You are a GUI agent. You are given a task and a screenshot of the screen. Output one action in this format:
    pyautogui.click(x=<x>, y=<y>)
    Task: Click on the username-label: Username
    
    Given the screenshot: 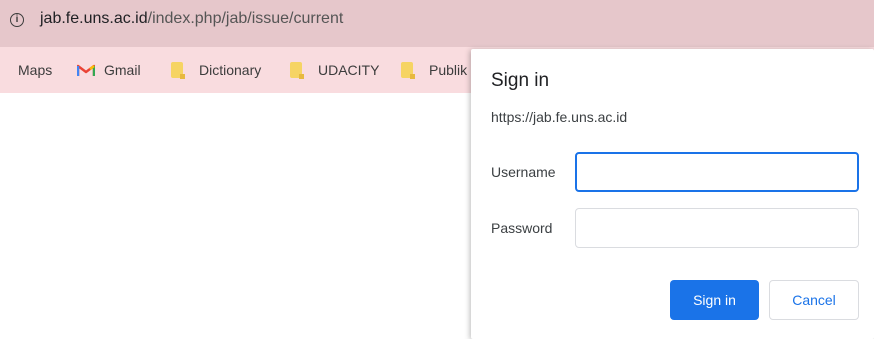 What is the action you would take?
    pyautogui.click(x=523, y=172)
    